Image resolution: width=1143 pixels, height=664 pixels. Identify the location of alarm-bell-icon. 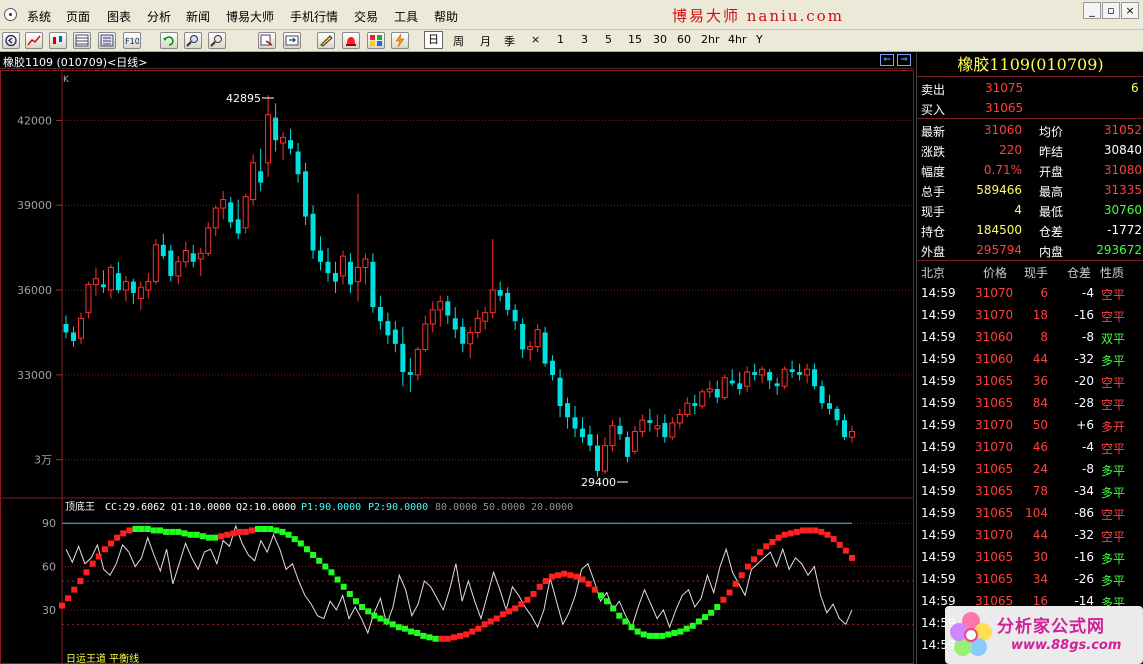
(351, 40).